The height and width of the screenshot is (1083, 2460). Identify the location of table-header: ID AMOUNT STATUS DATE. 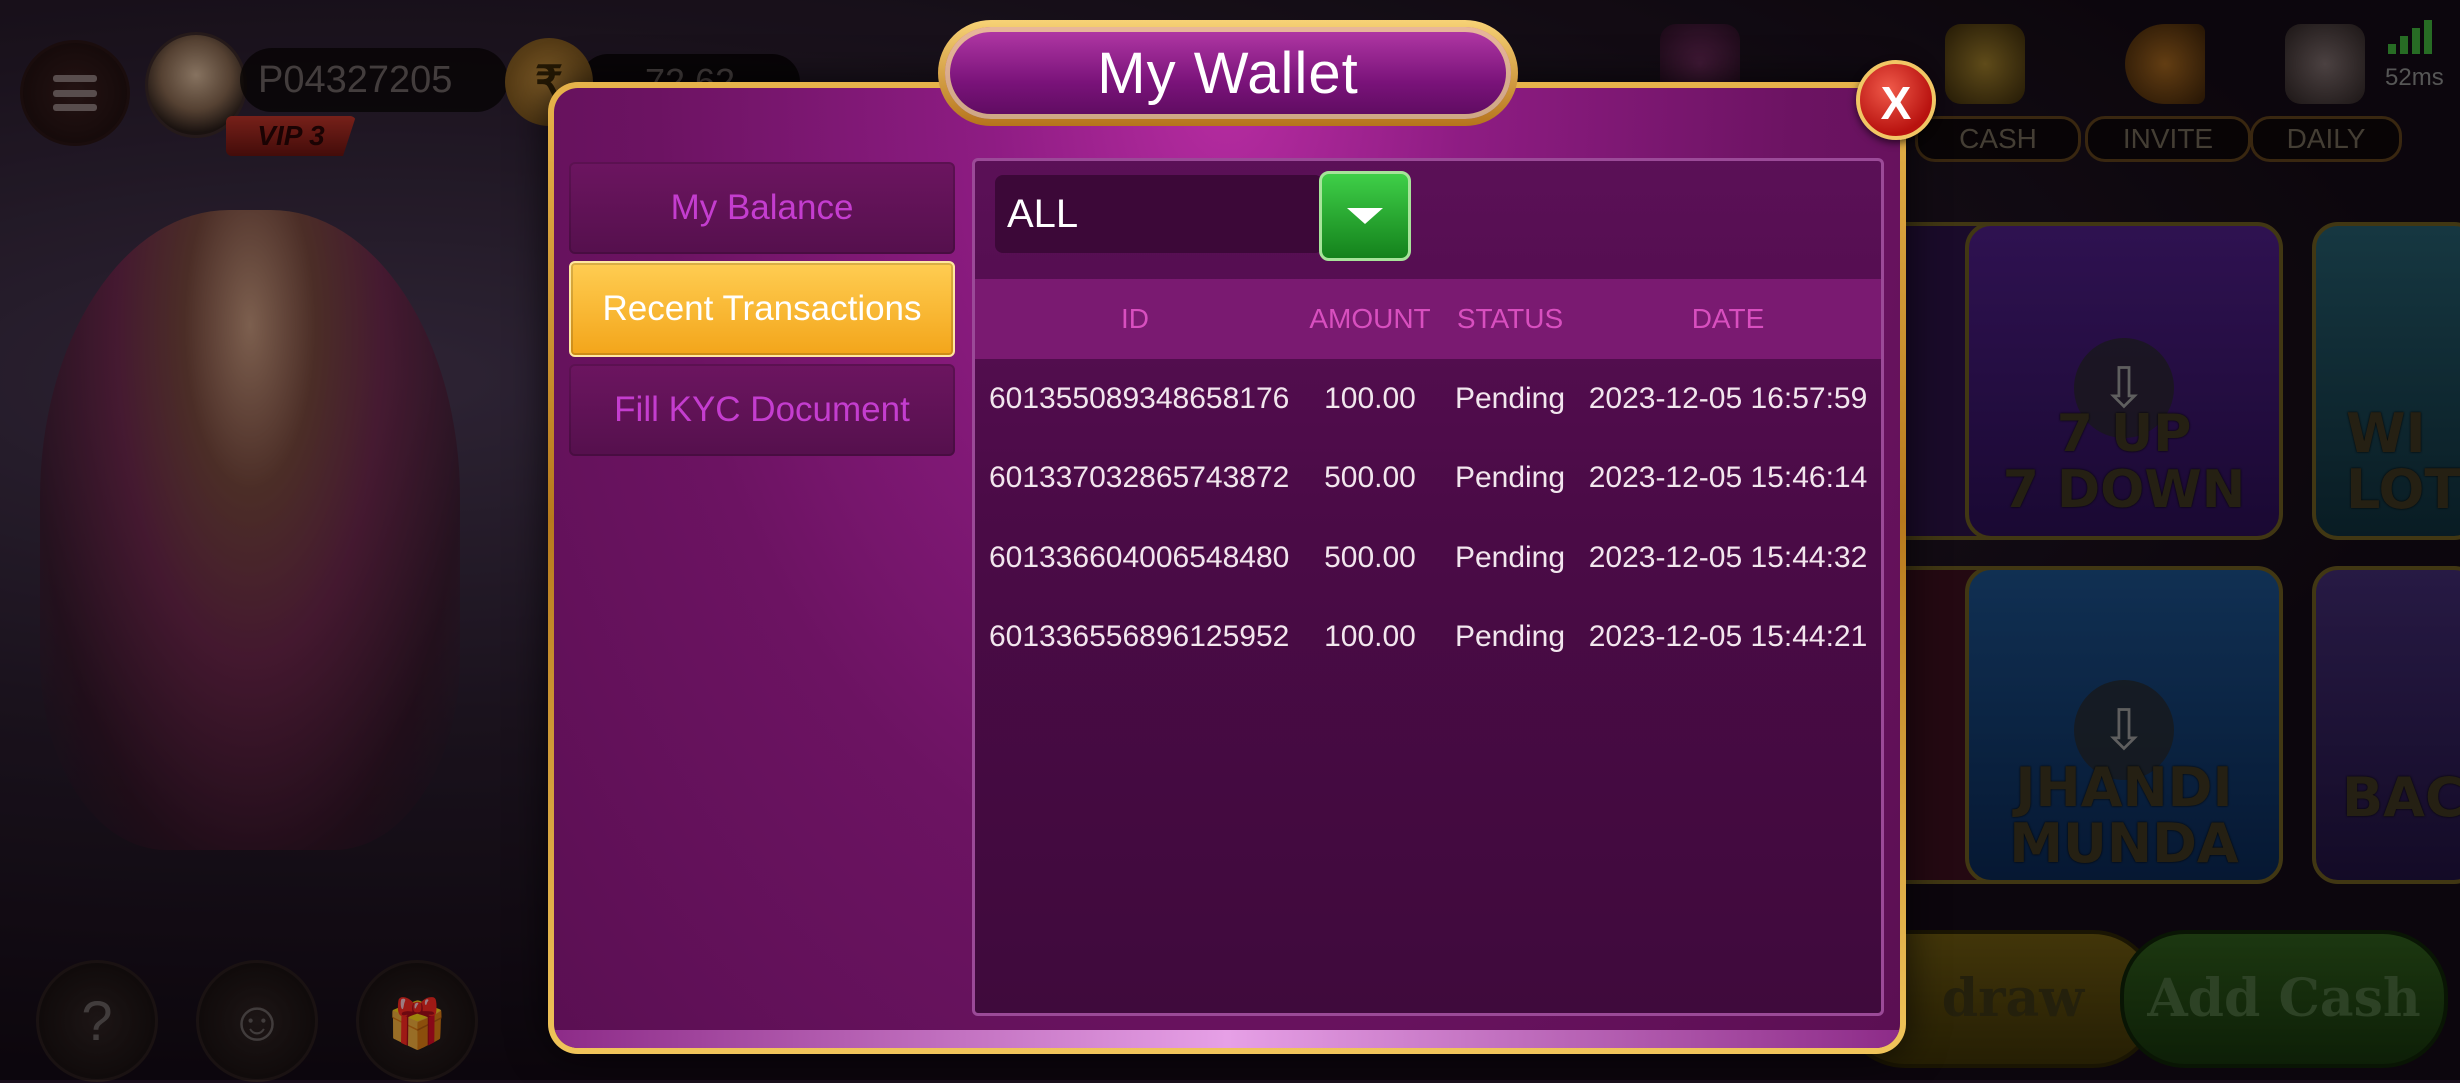
(1428, 319).